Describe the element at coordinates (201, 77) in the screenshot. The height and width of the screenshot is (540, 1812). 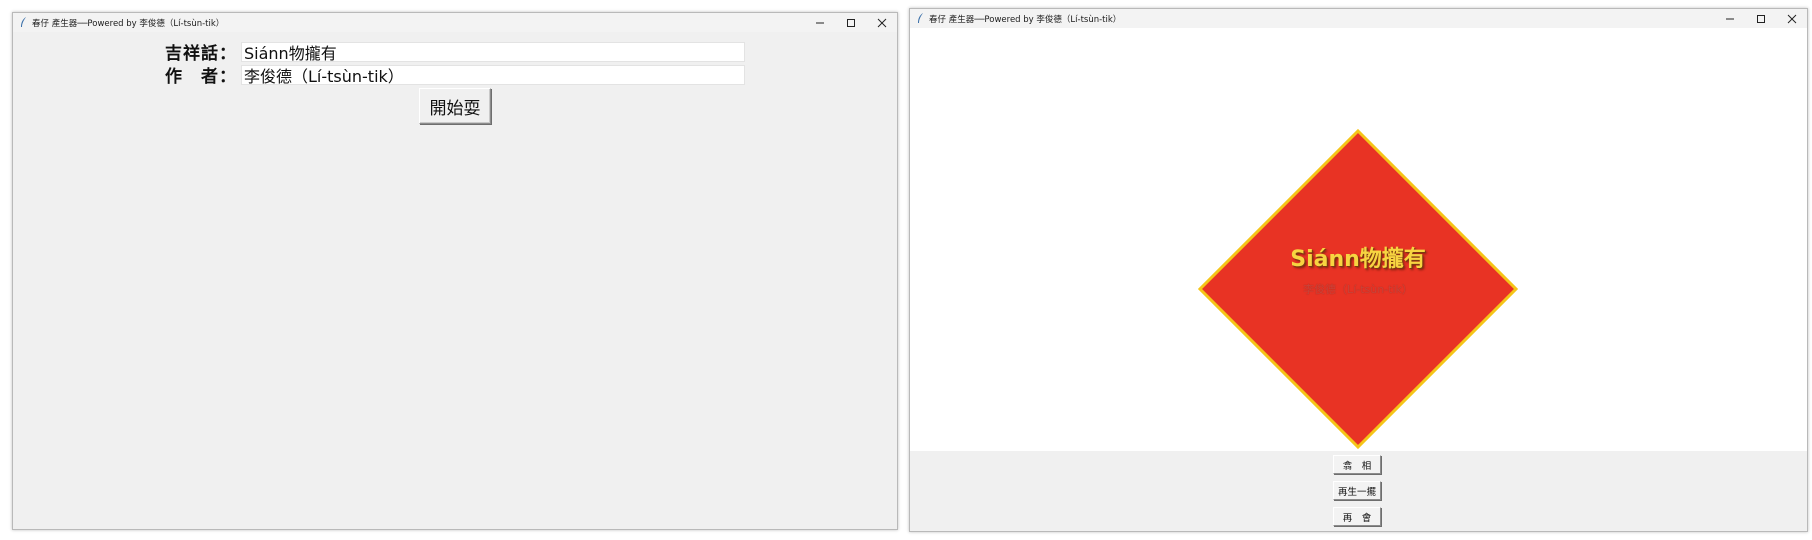
I see `author-label: 作 者：` at that location.